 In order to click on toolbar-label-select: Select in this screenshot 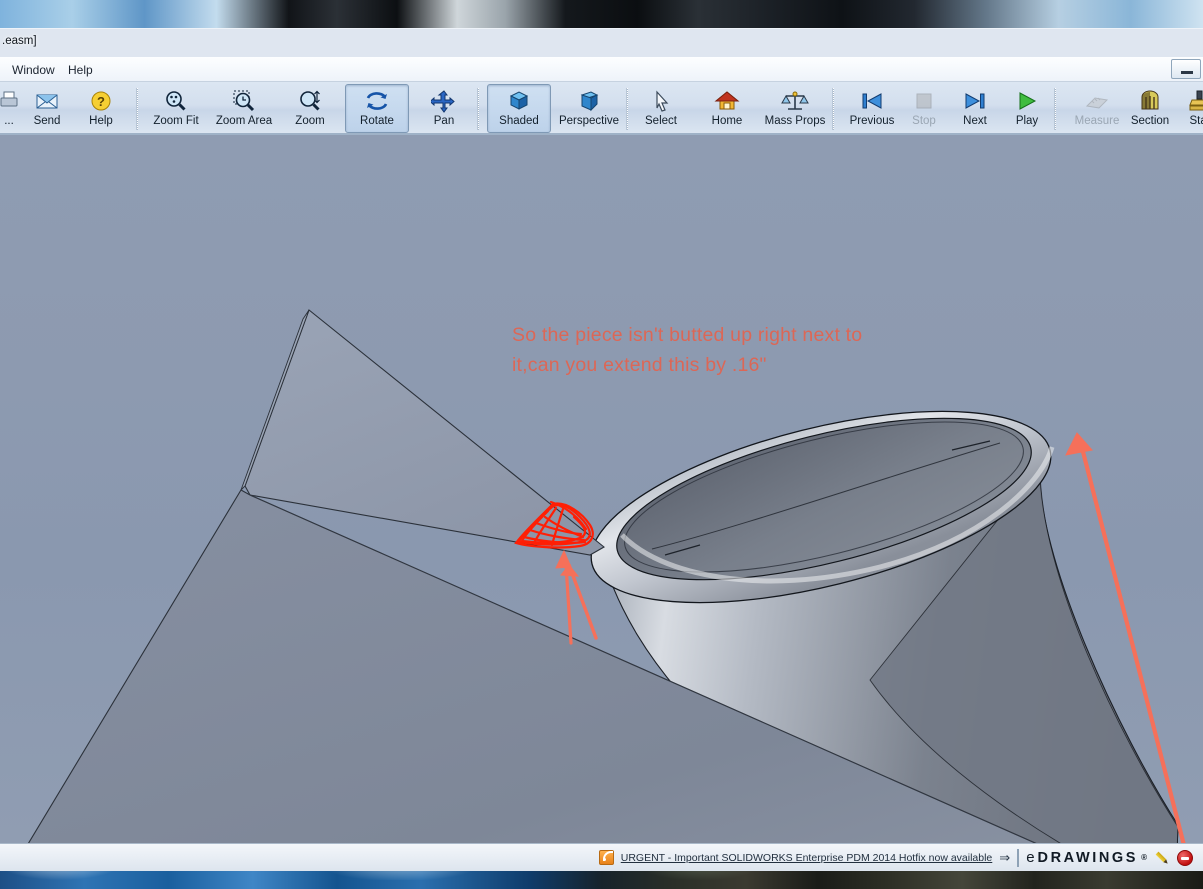, I will do `click(661, 121)`.